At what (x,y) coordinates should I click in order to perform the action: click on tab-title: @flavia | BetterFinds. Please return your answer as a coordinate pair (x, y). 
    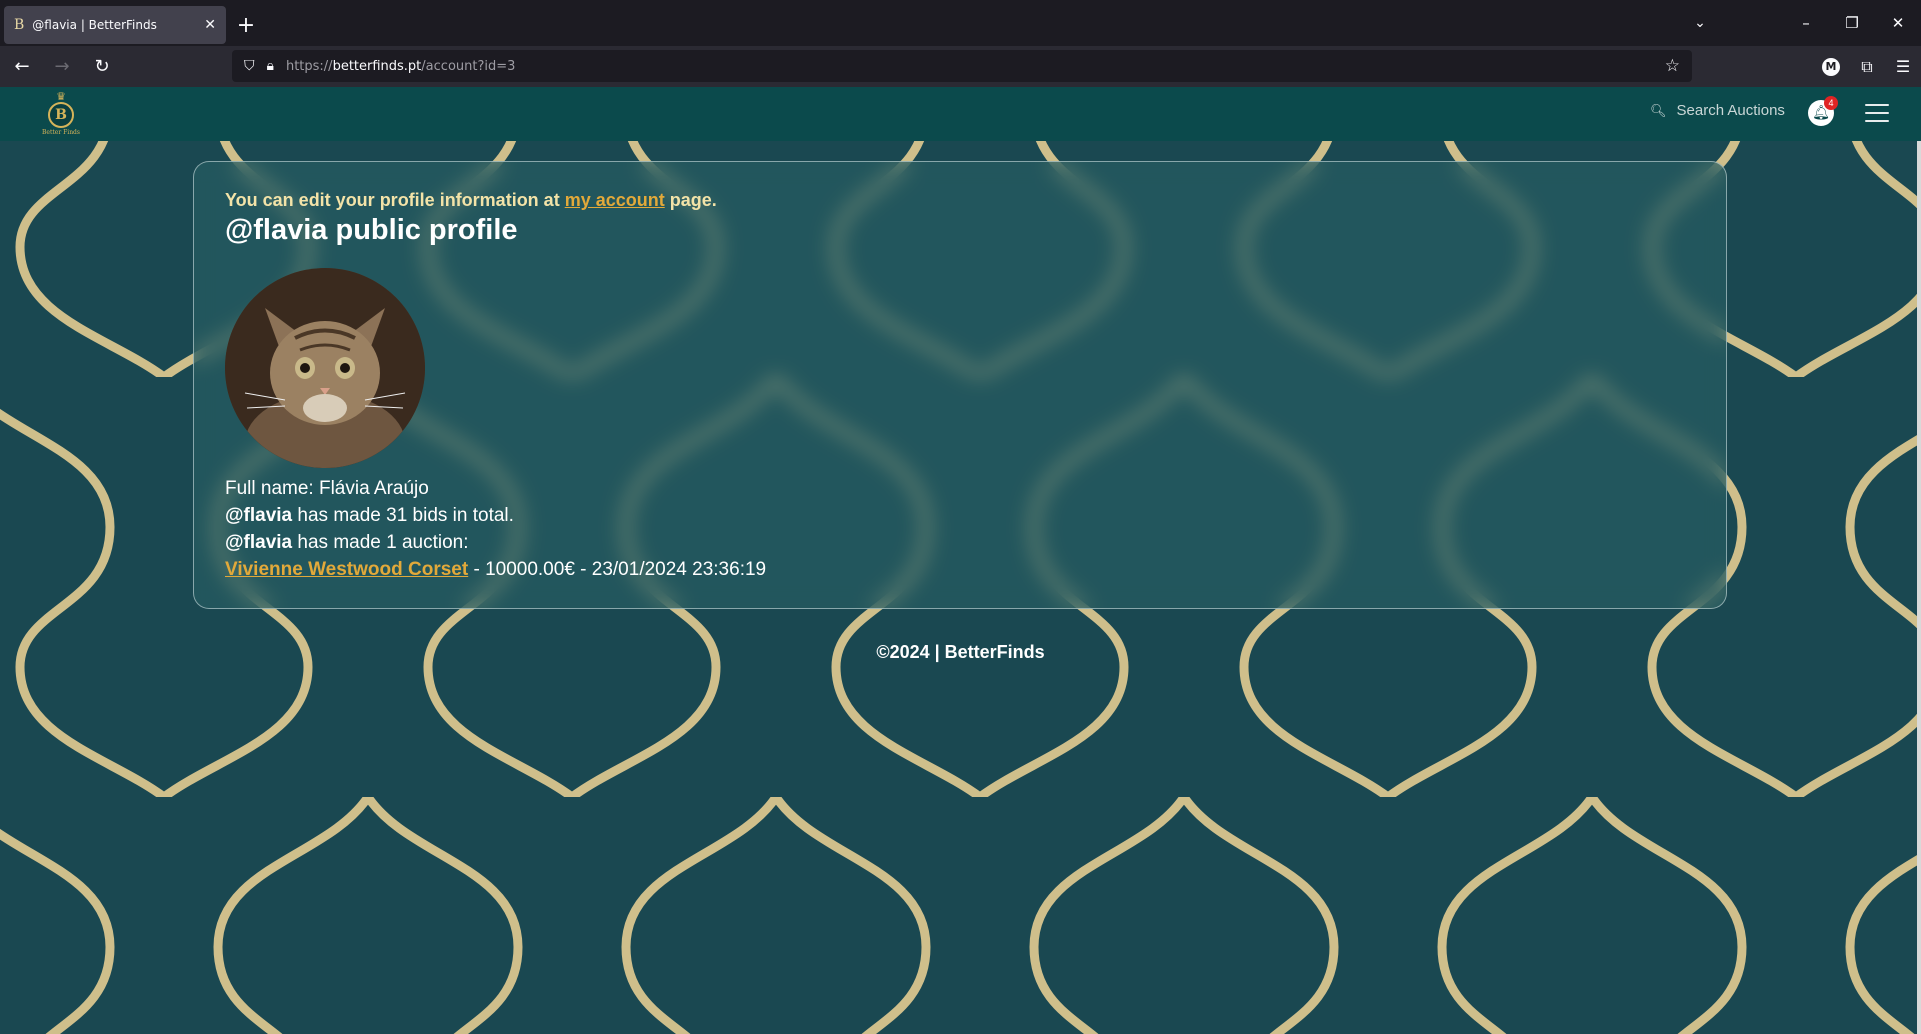
    Looking at the image, I should click on (94, 25).